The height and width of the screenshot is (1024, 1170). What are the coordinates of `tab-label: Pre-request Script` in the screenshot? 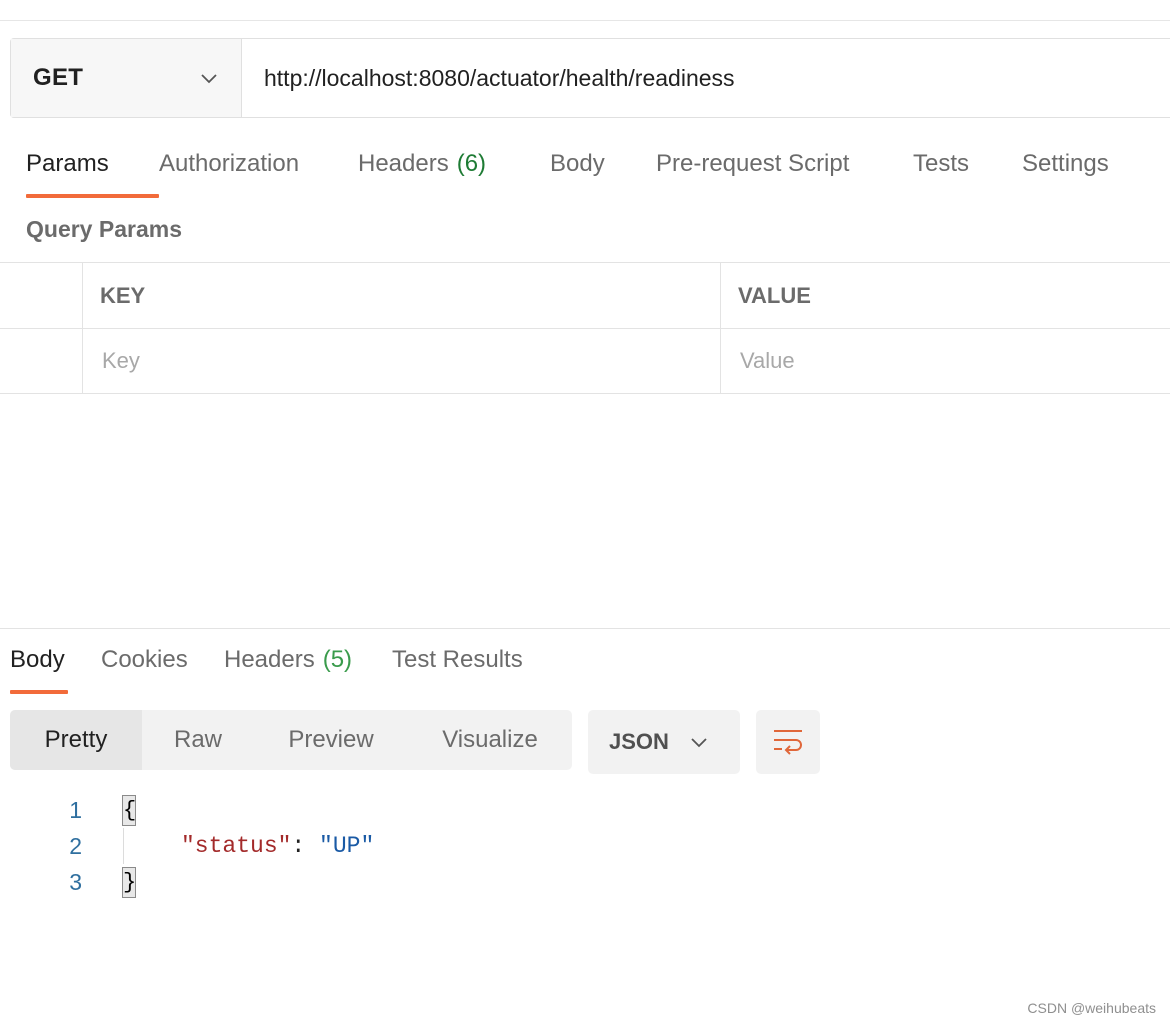 It's located at (753, 163).